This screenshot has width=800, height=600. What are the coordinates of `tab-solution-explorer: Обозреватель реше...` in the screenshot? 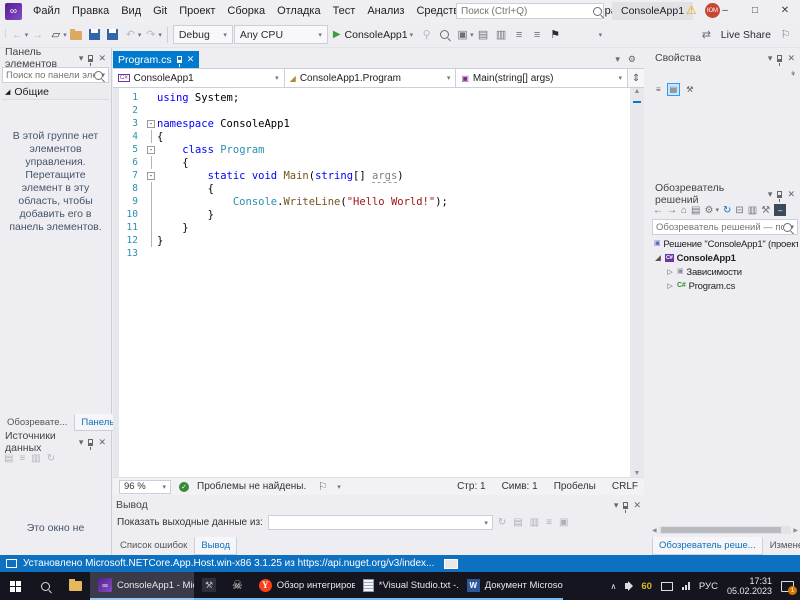 It's located at (707, 546).